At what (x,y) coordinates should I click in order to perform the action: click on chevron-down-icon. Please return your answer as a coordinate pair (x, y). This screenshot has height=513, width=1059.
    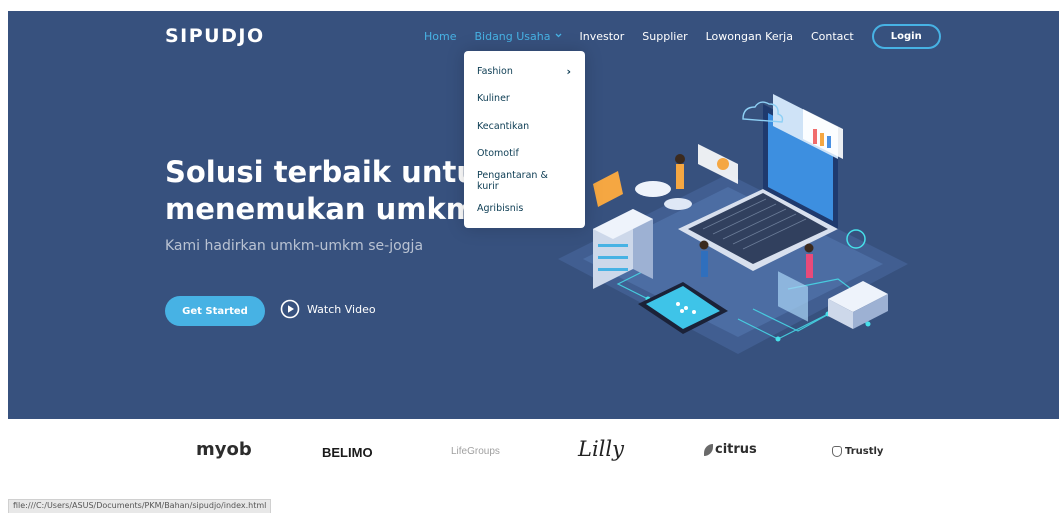
    Looking at the image, I should click on (558, 36).